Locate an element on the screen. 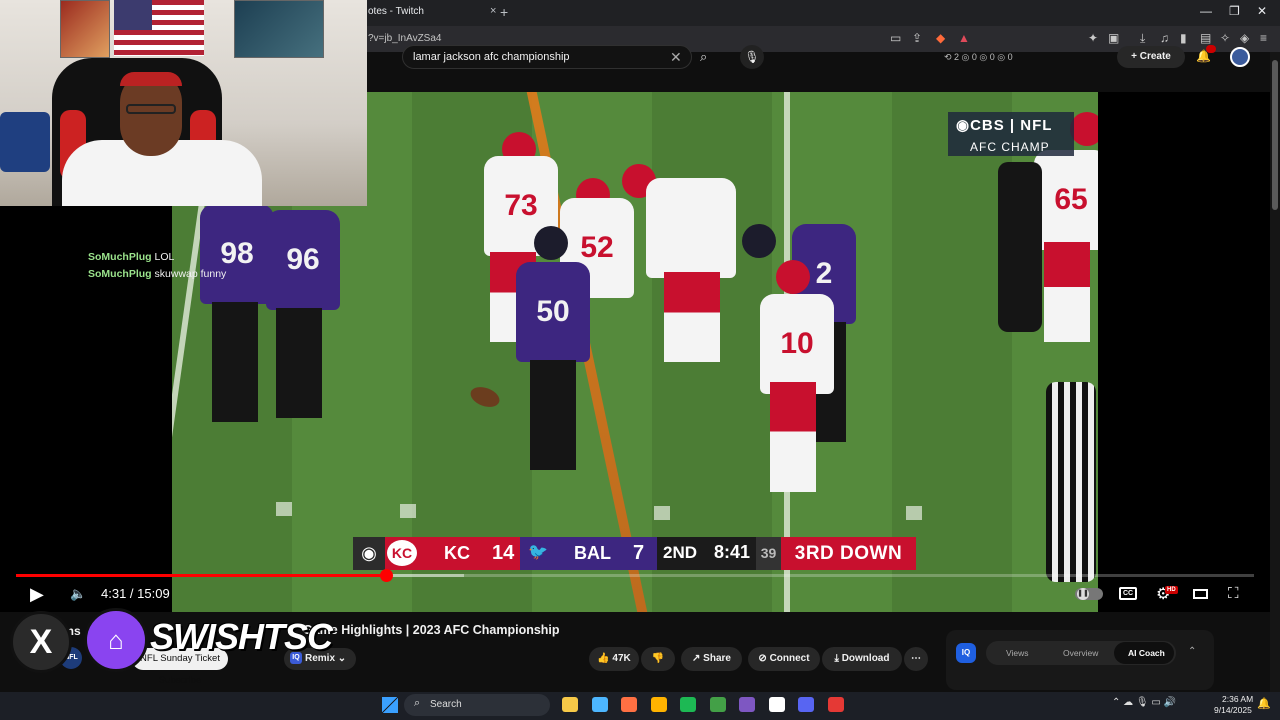 The image size is (1280, 720). jersey-96: 96 is located at coordinates (303, 260).